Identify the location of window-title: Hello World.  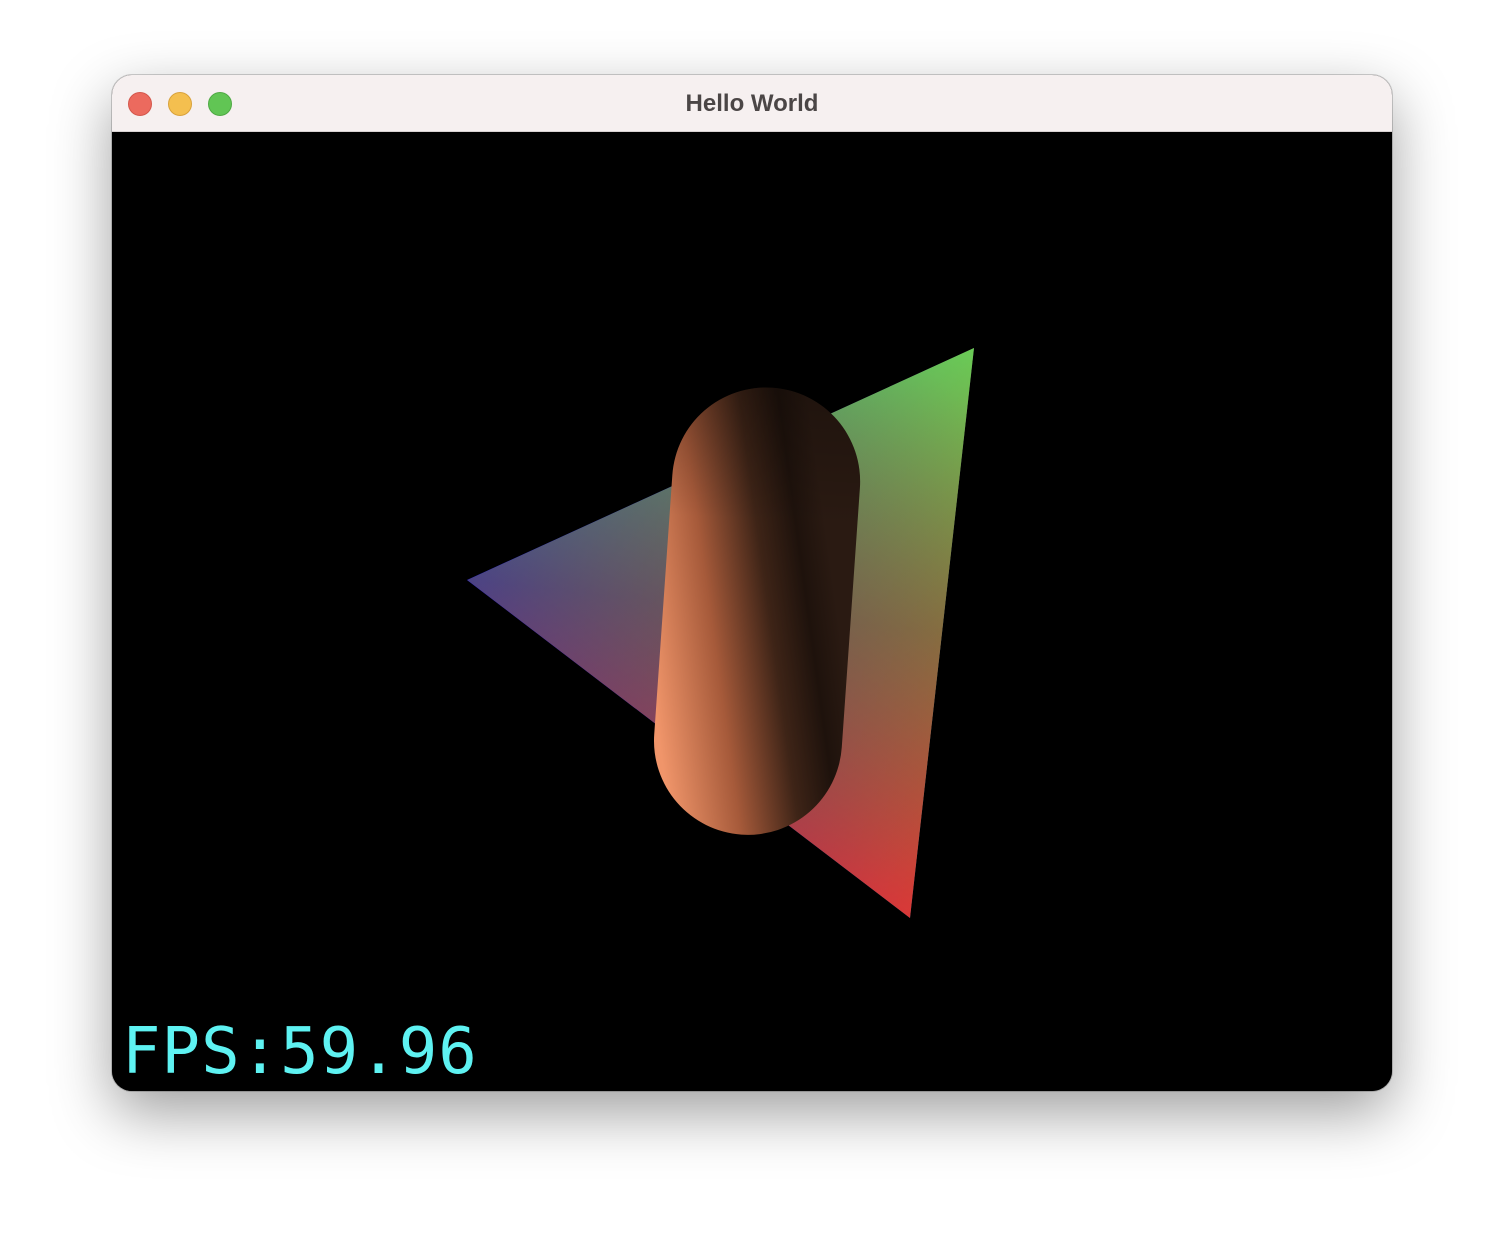
(752, 103).